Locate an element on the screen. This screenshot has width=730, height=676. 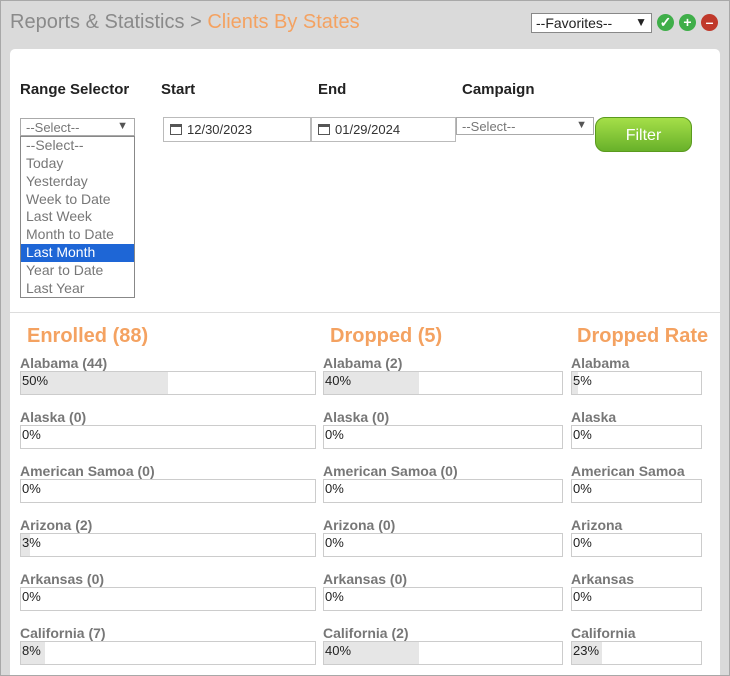
dropped-header: Dropped (5) is located at coordinates (386, 336).